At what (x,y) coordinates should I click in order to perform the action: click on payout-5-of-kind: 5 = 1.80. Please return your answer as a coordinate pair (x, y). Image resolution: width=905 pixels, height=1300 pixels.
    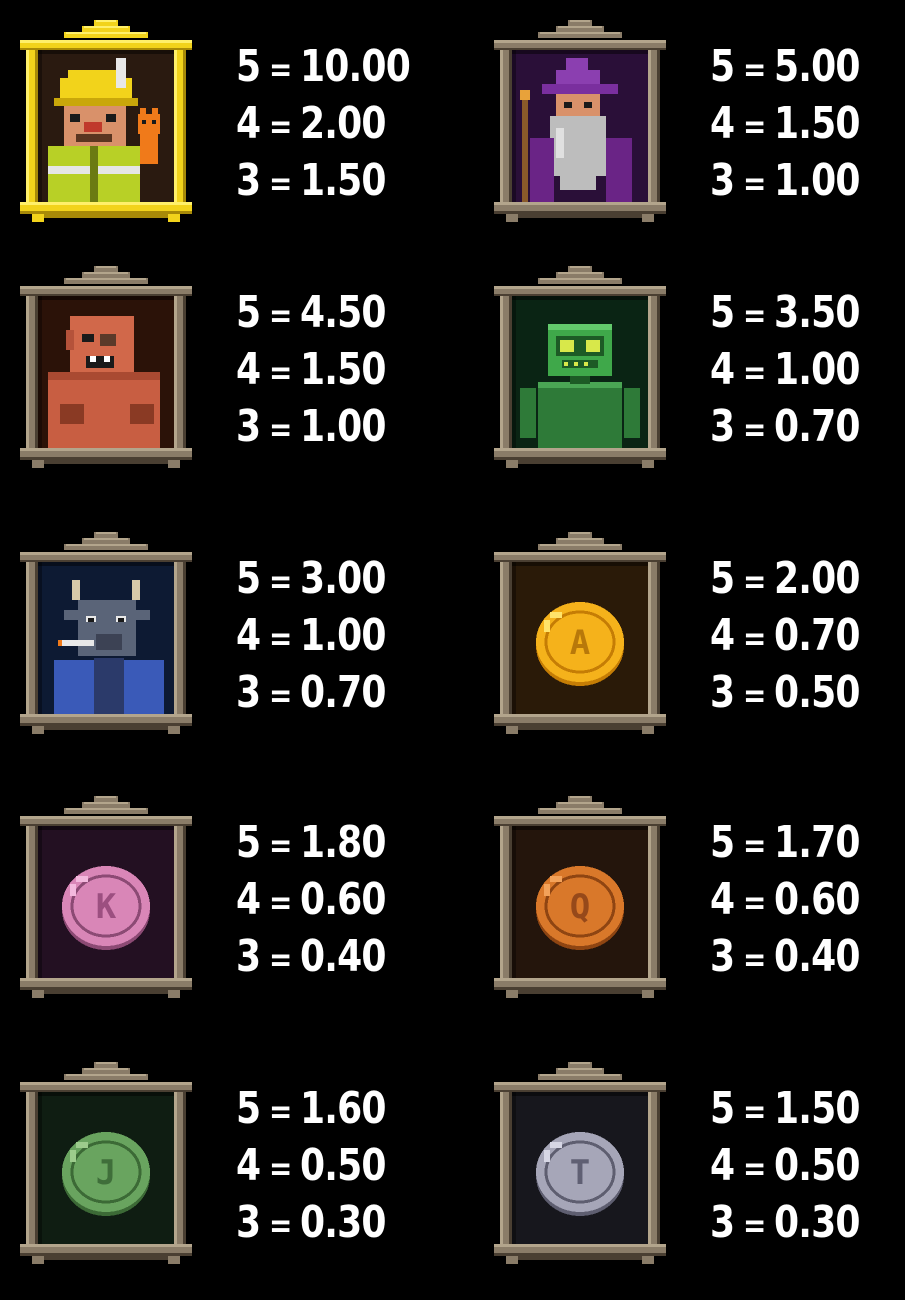
    Looking at the image, I should click on (311, 842).